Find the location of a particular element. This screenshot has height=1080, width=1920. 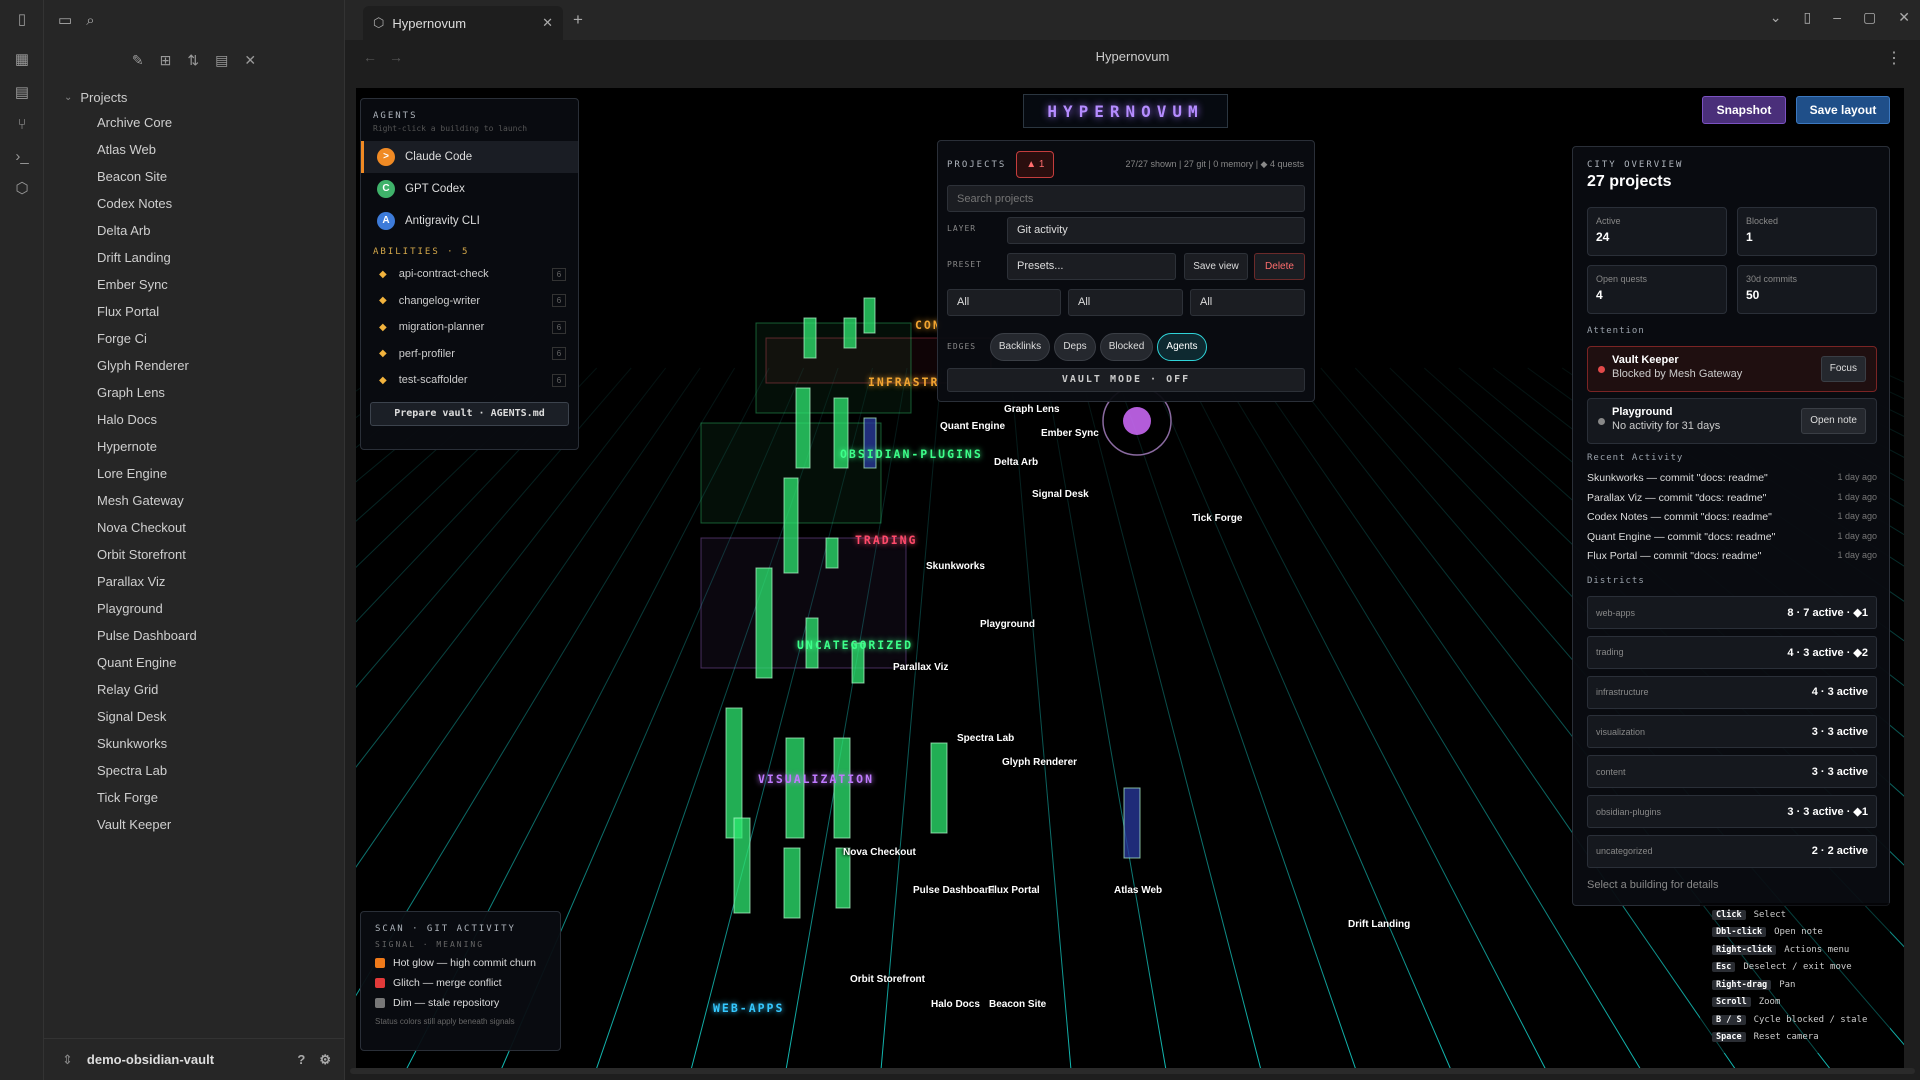

tree-item: Delta Arb is located at coordinates (194, 230).